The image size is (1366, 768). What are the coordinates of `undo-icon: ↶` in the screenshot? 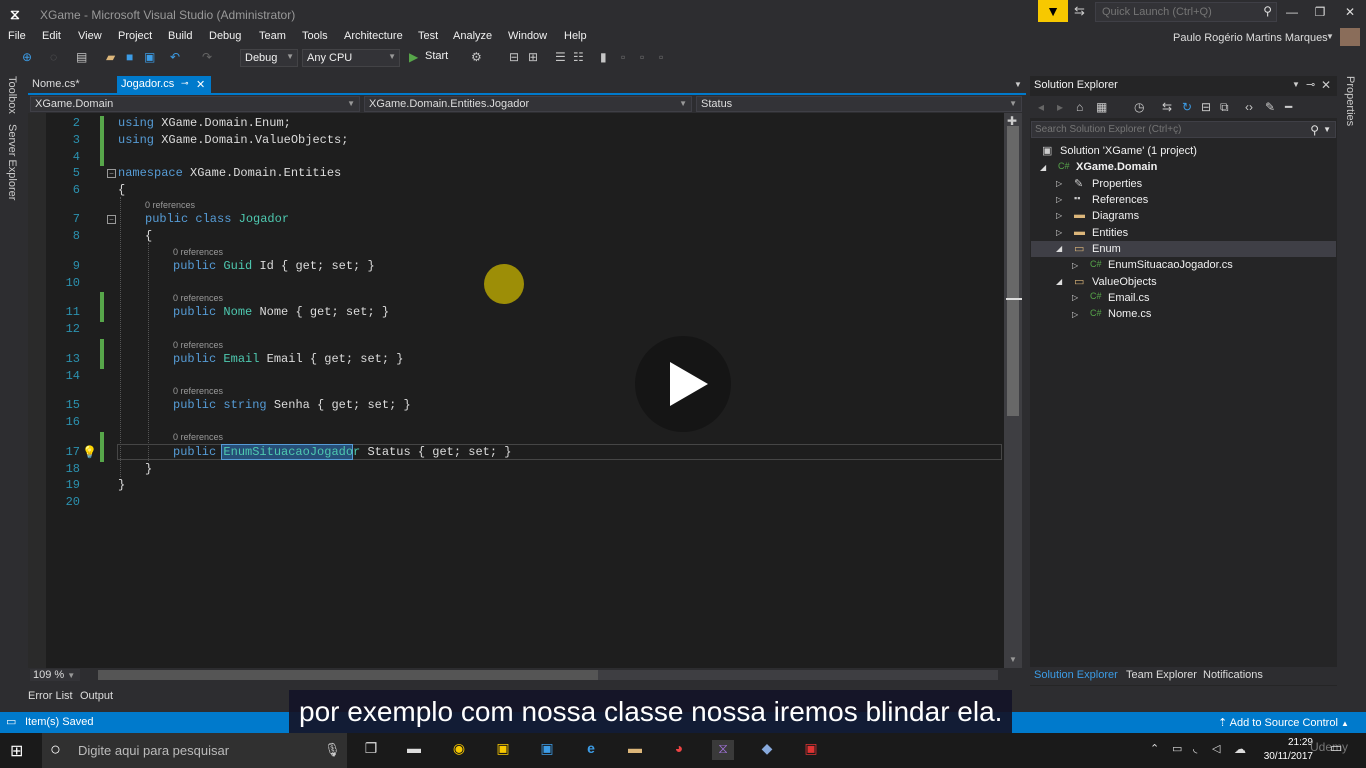 It's located at (175, 57).